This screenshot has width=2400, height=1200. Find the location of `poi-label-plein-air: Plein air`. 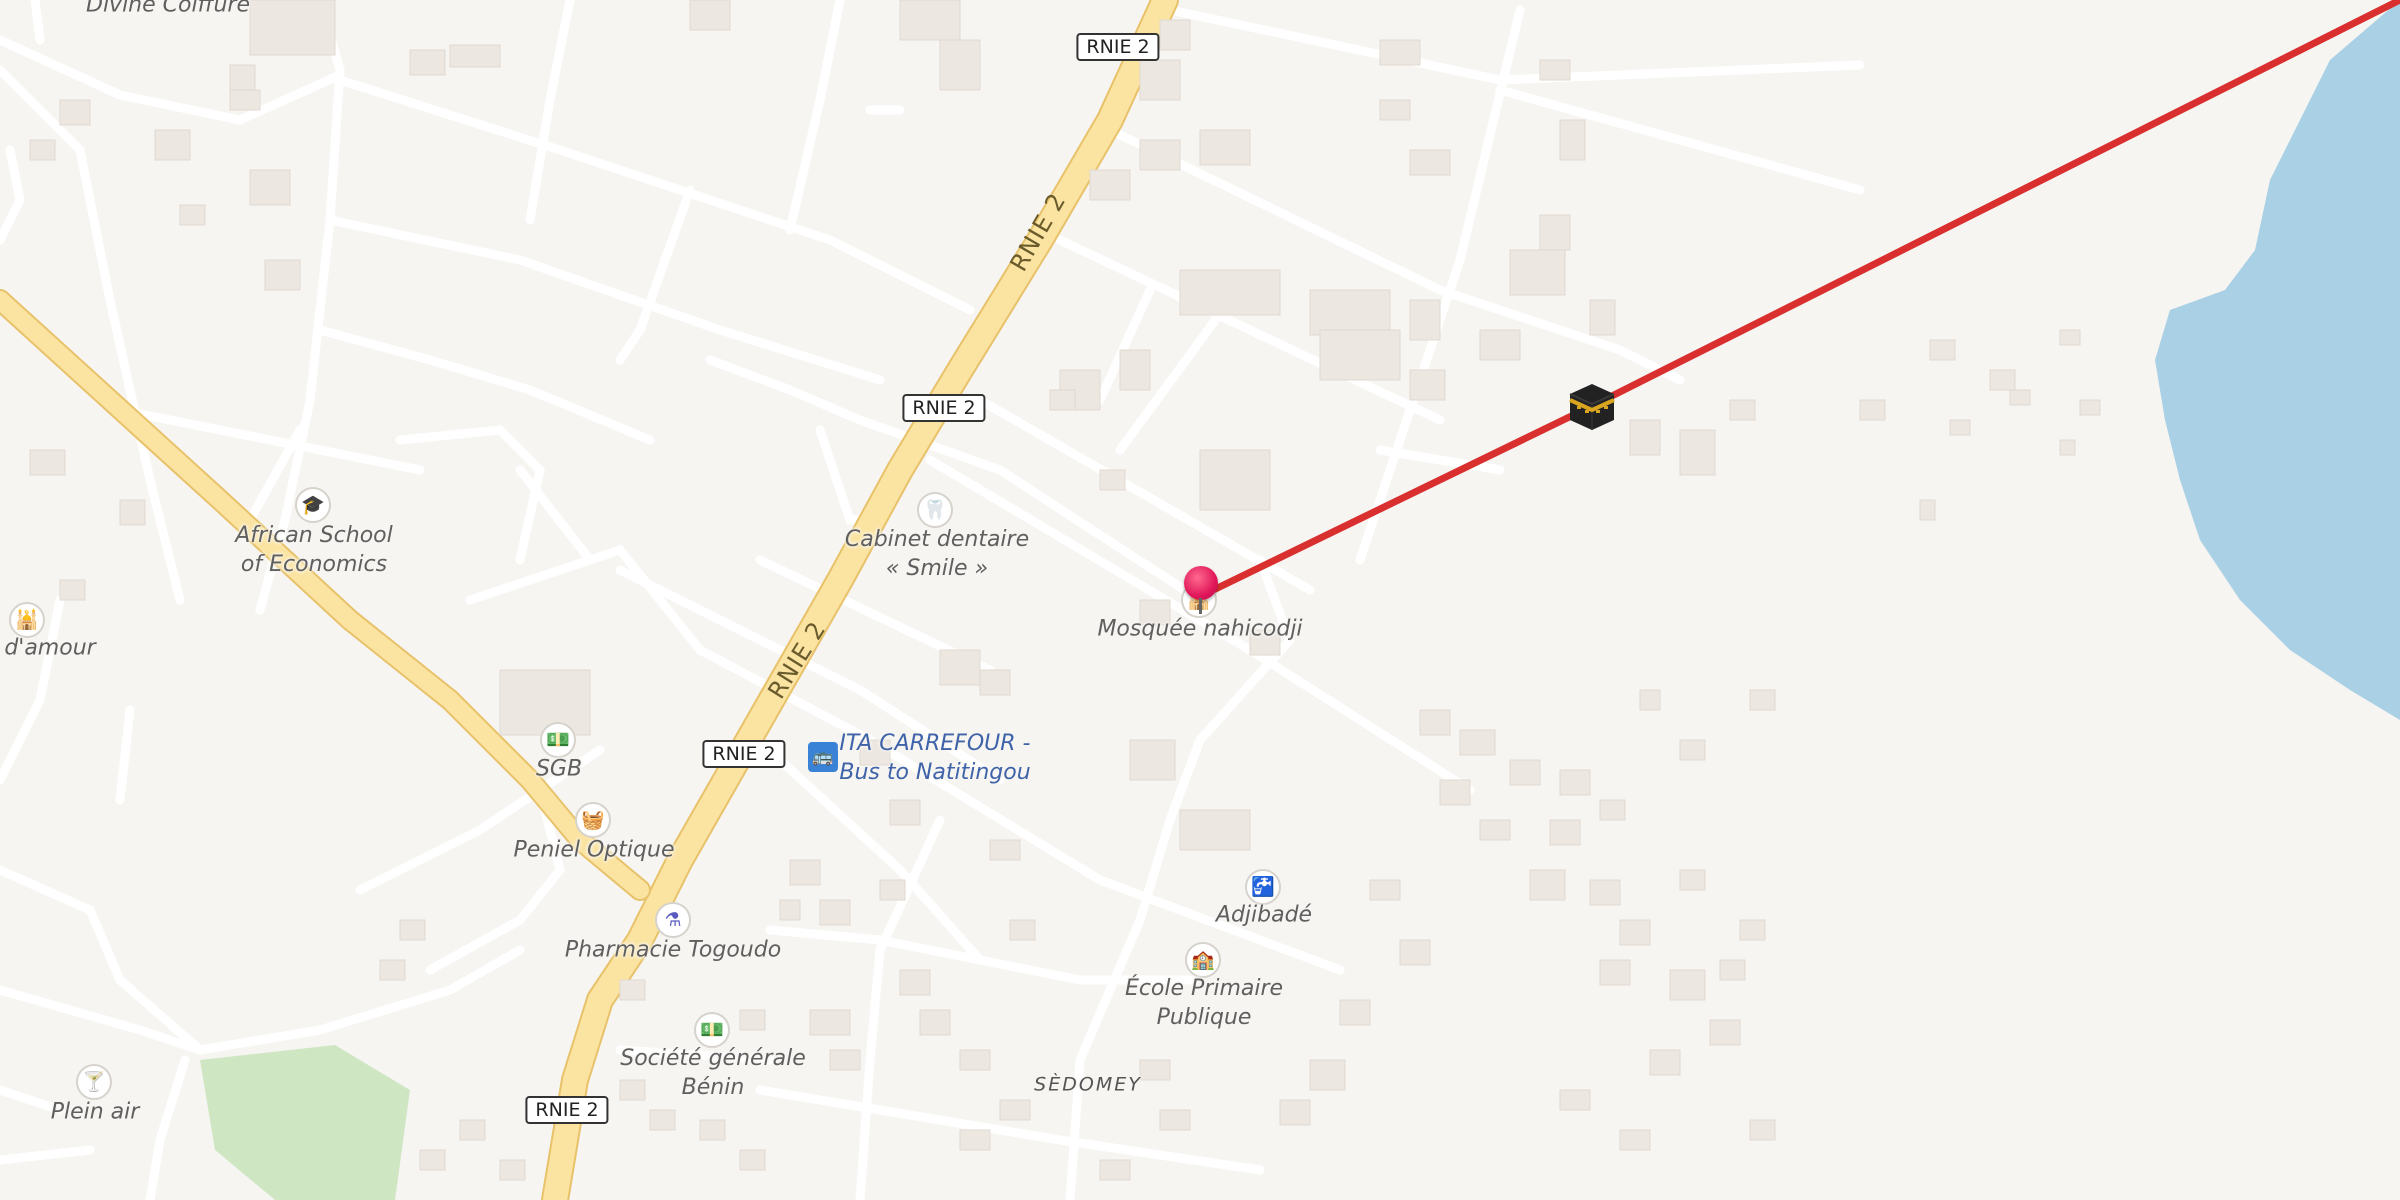

poi-label-plein-air: Plein air is located at coordinates (95, 1112).